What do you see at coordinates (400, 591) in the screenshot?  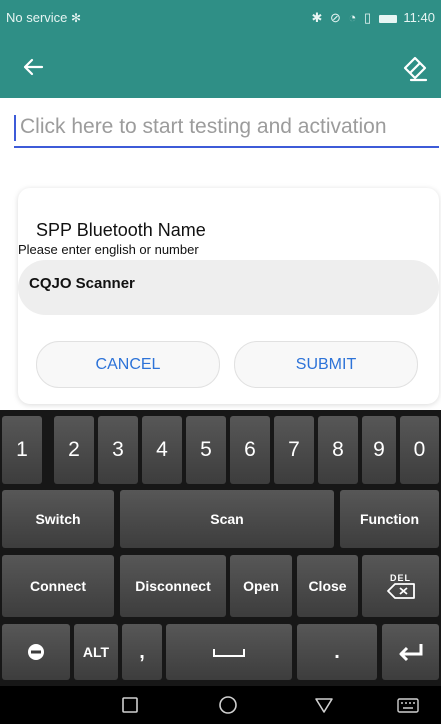 I see `backspace-icon` at bounding box center [400, 591].